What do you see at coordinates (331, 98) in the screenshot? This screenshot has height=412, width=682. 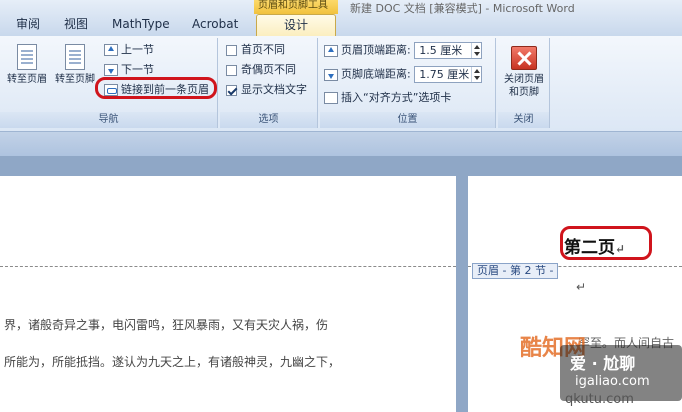 I see `alignment-tab-icon` at bounding box center [331, 98].